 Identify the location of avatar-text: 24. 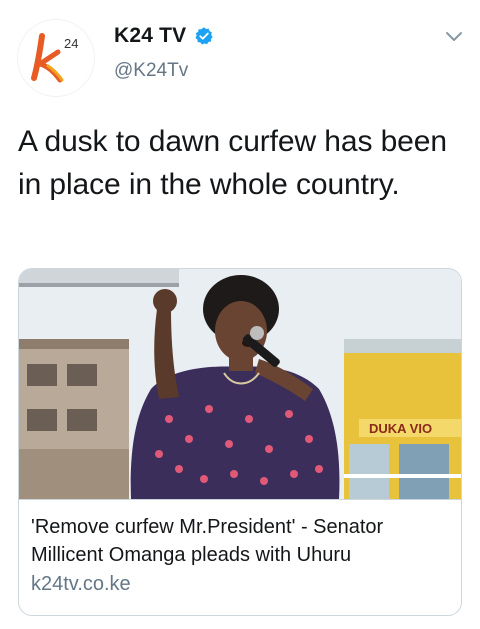
(71, 43).